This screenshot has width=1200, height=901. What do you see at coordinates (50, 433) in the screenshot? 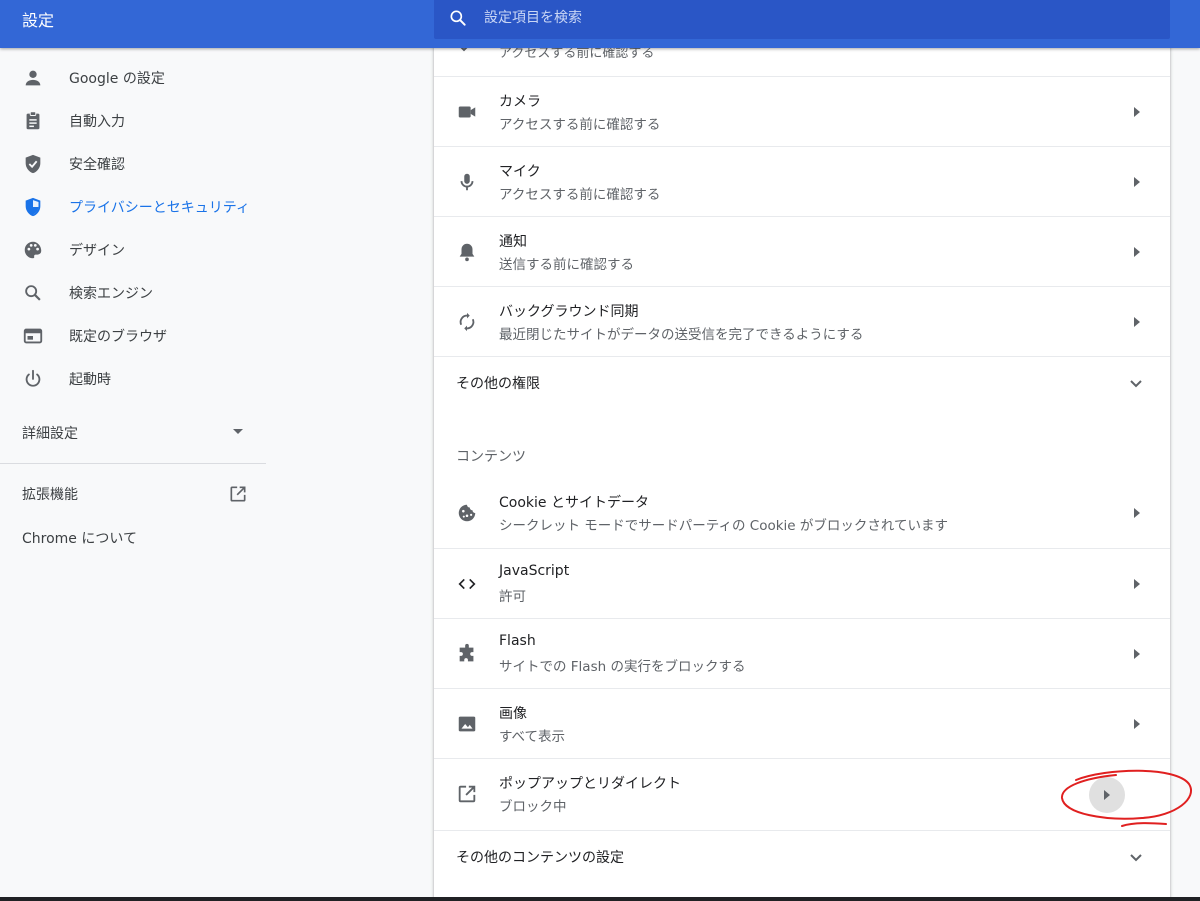
I see `sidebar-advanced-label: 詳細設定` at bounding box center [50, 433].